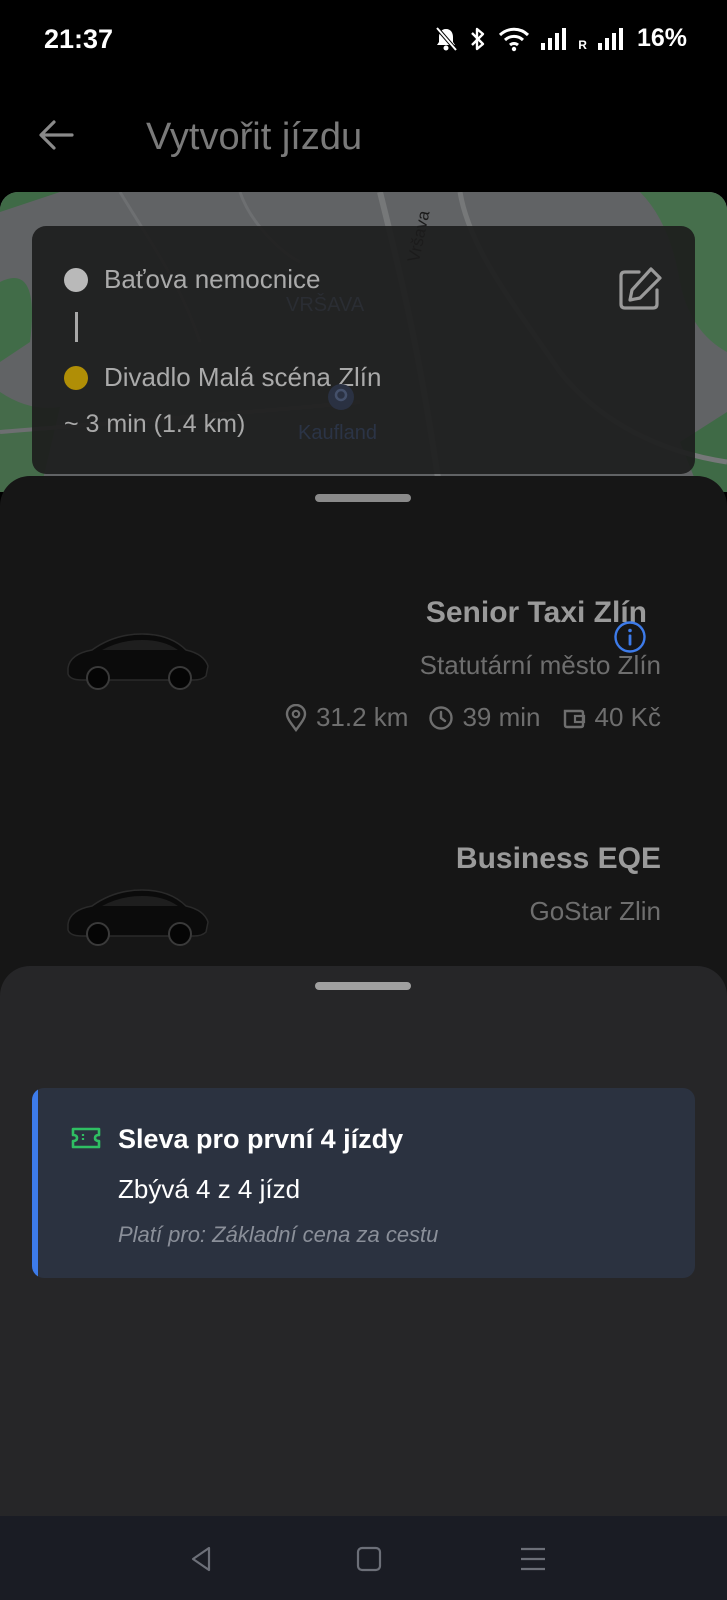 The width and height of the screenshot is (727, 1600). What do you see at coordinates (86, 1138) in the screenshot?
I see `ticket-icon` at bounding box center [86, 1138].